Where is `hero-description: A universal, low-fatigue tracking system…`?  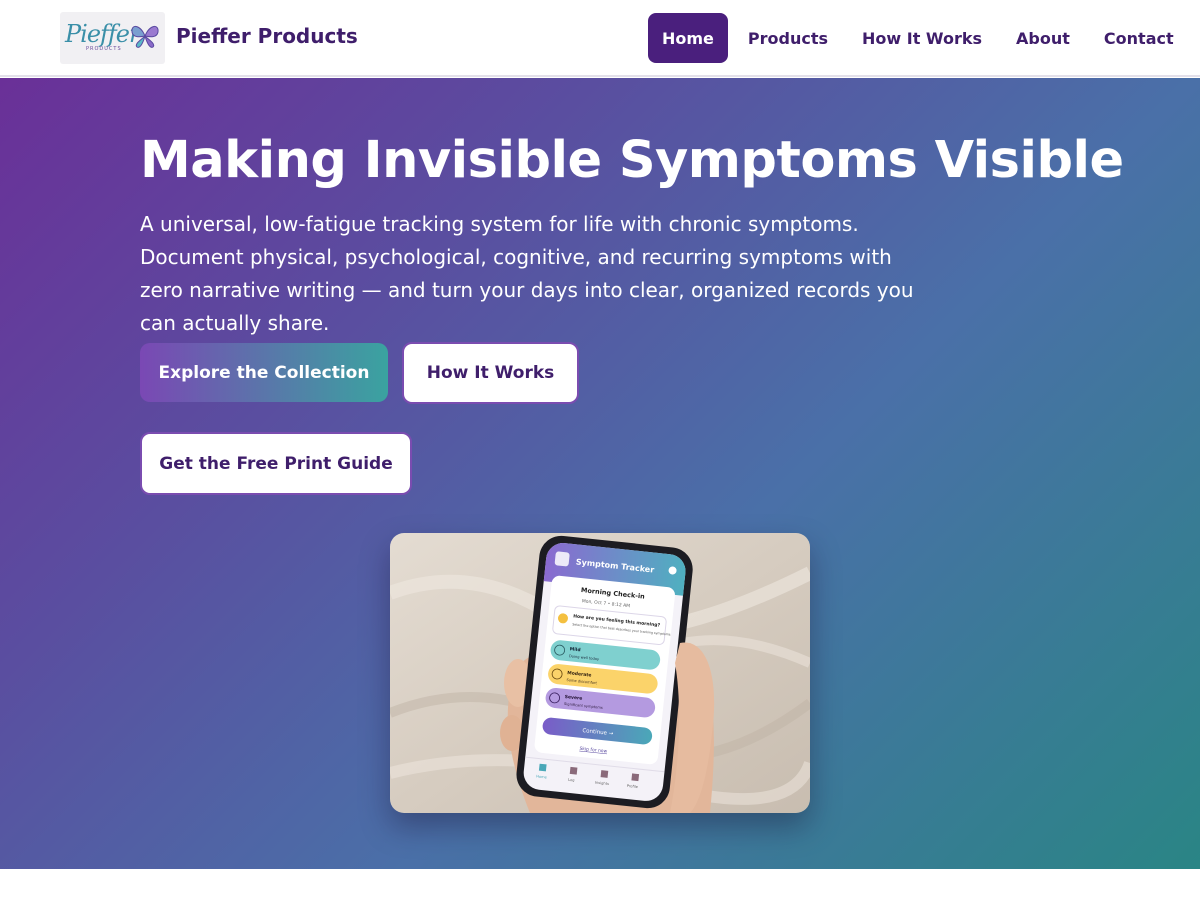
hero-description: A universal, low-fatigue tracking system… is located at coordinates (527, 273).